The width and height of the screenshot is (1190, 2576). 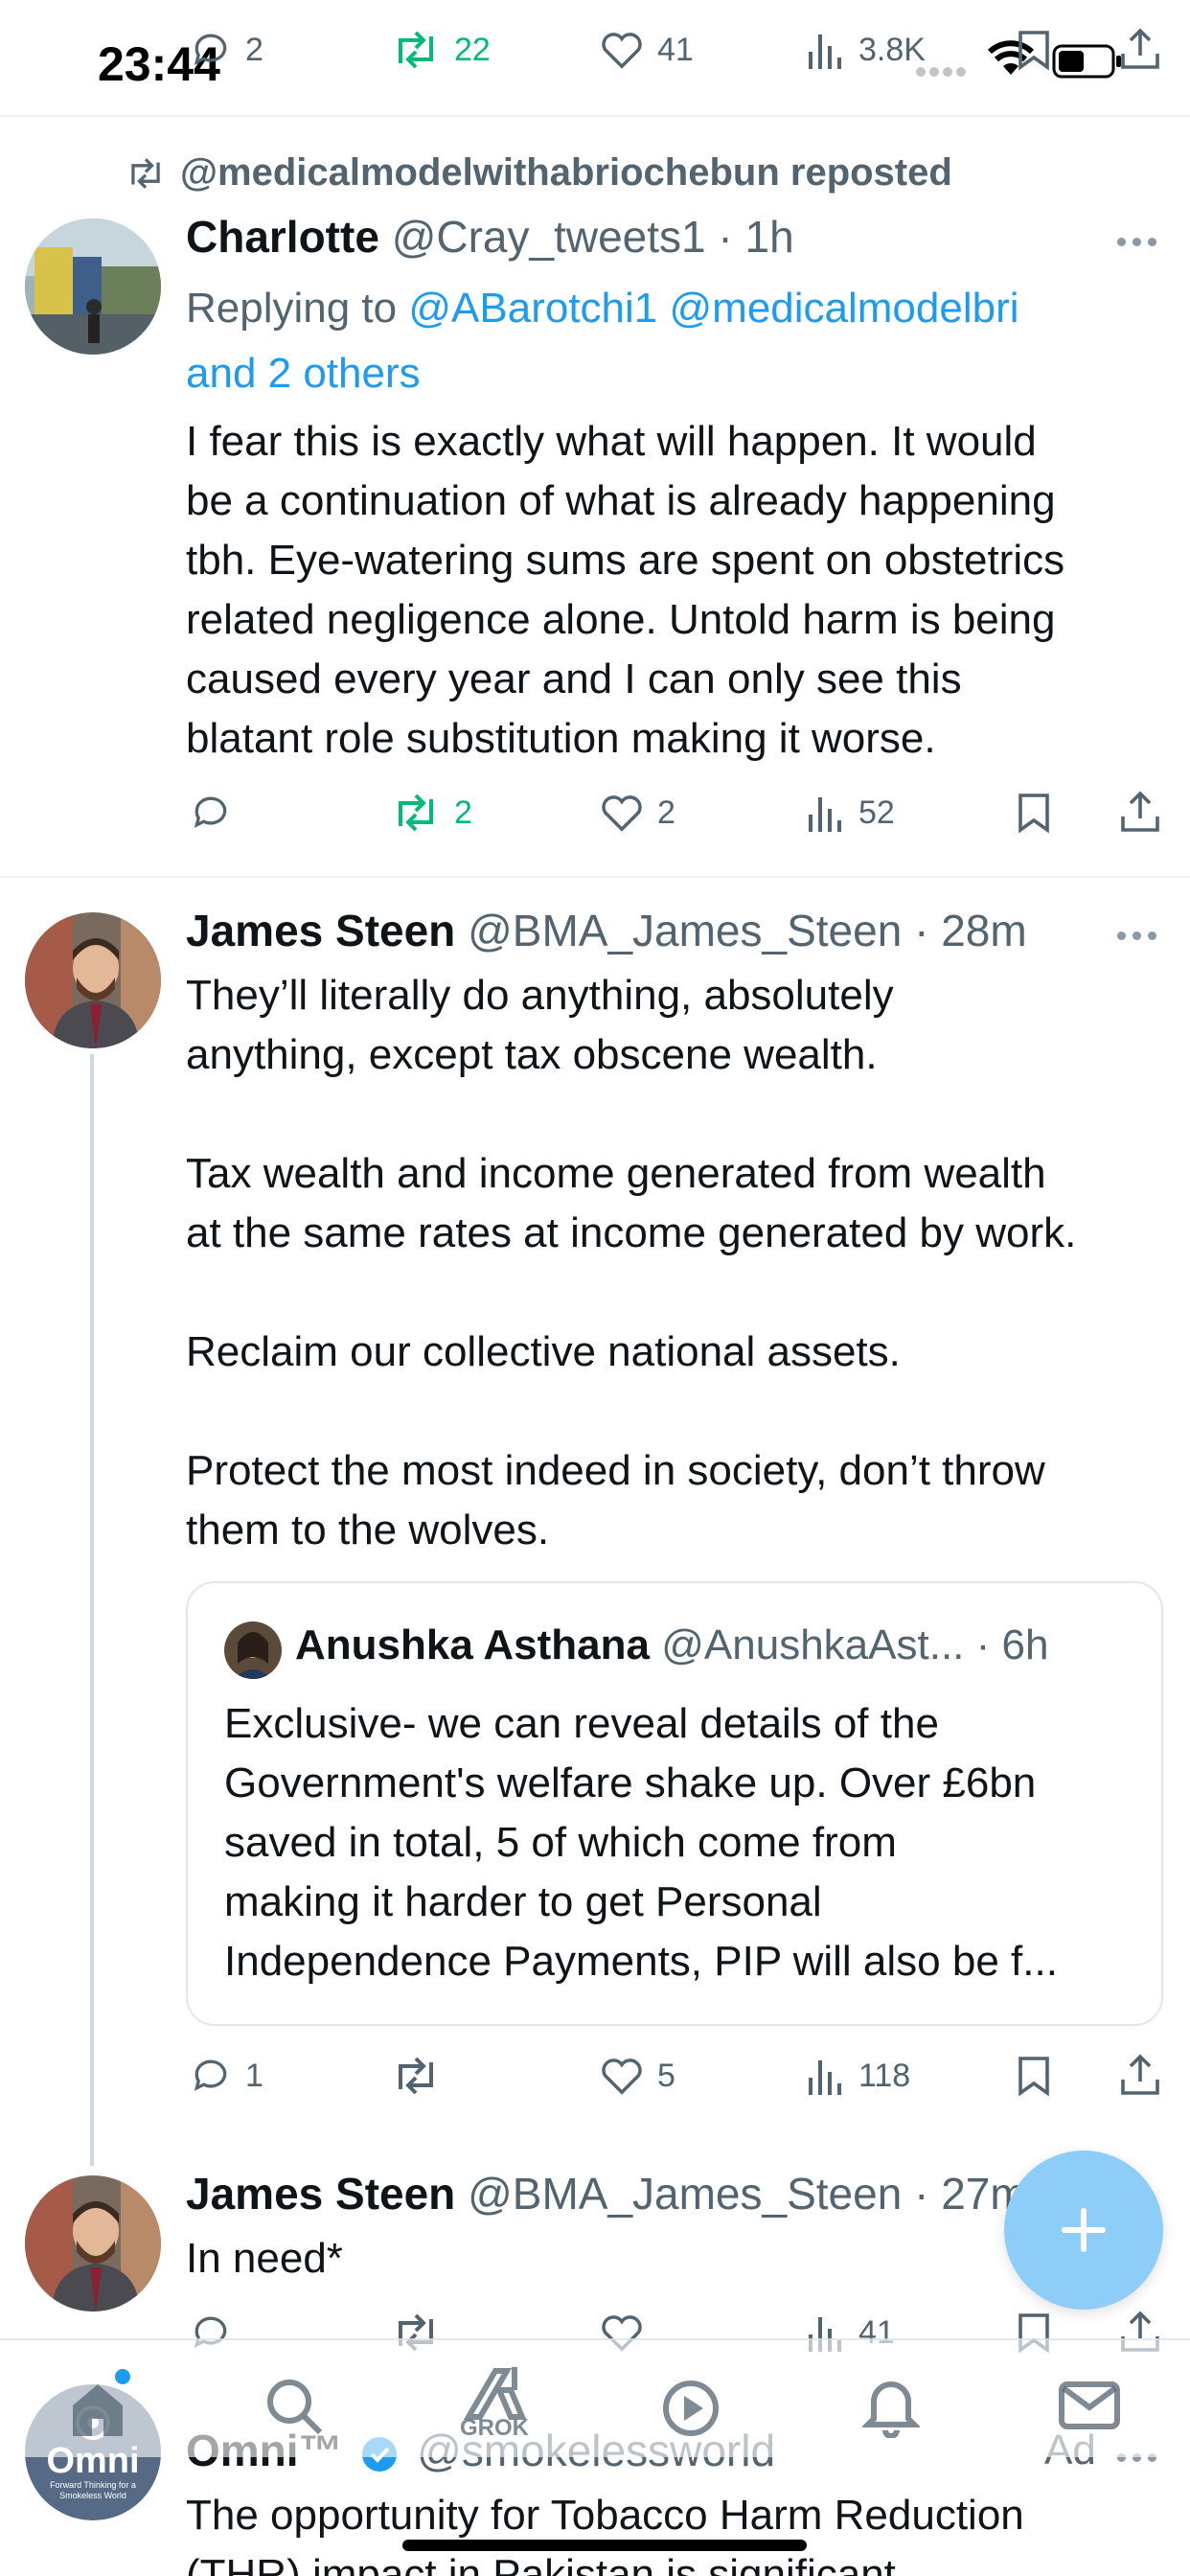 I want to click on tweet-header: James Steen @BMA_James_Steen · 27m, so click(x=606, y=2194).